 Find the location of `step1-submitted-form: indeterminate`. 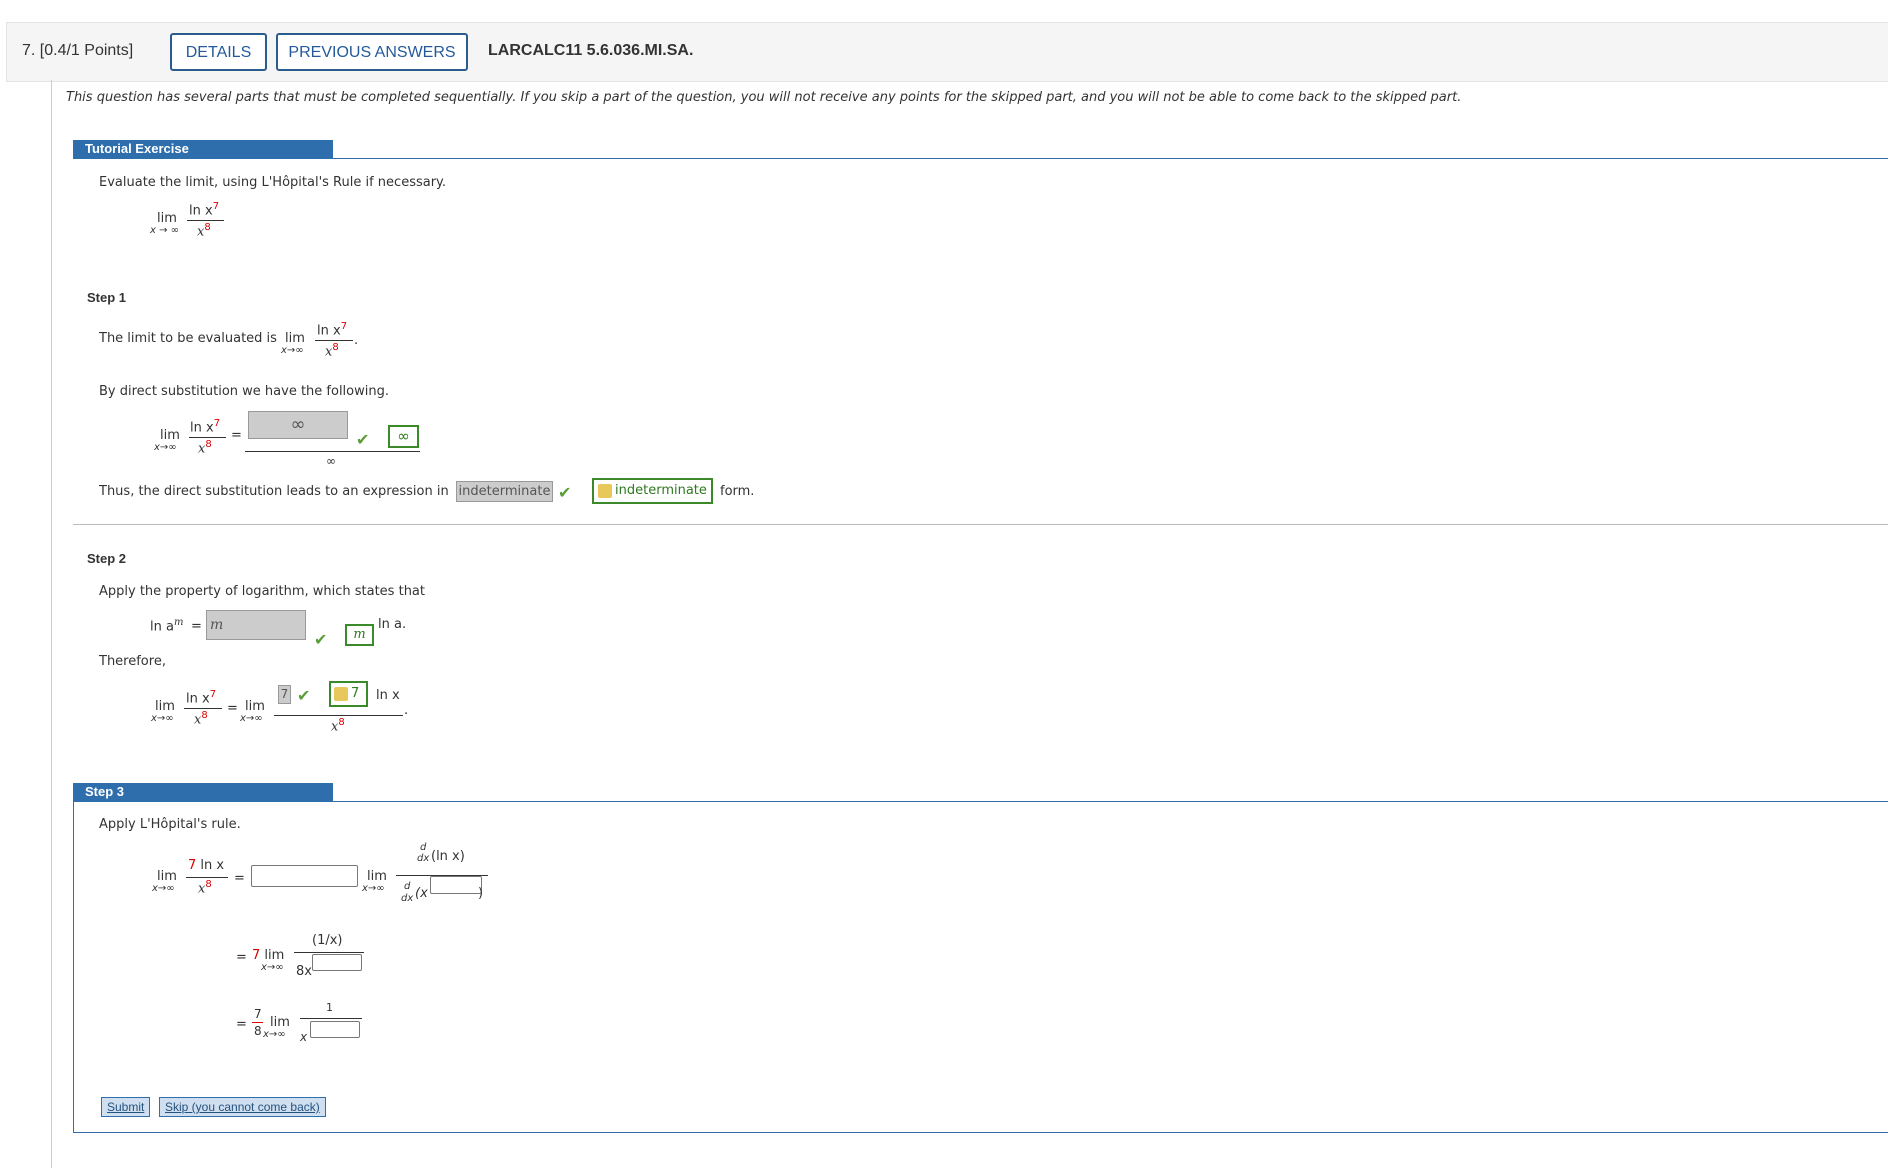

step1-submitted-form: indeterminate is located at coordinates (504, 491).